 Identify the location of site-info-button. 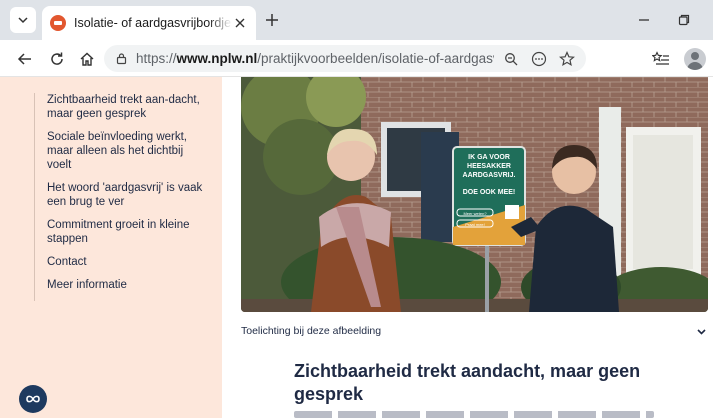
(121, 59).